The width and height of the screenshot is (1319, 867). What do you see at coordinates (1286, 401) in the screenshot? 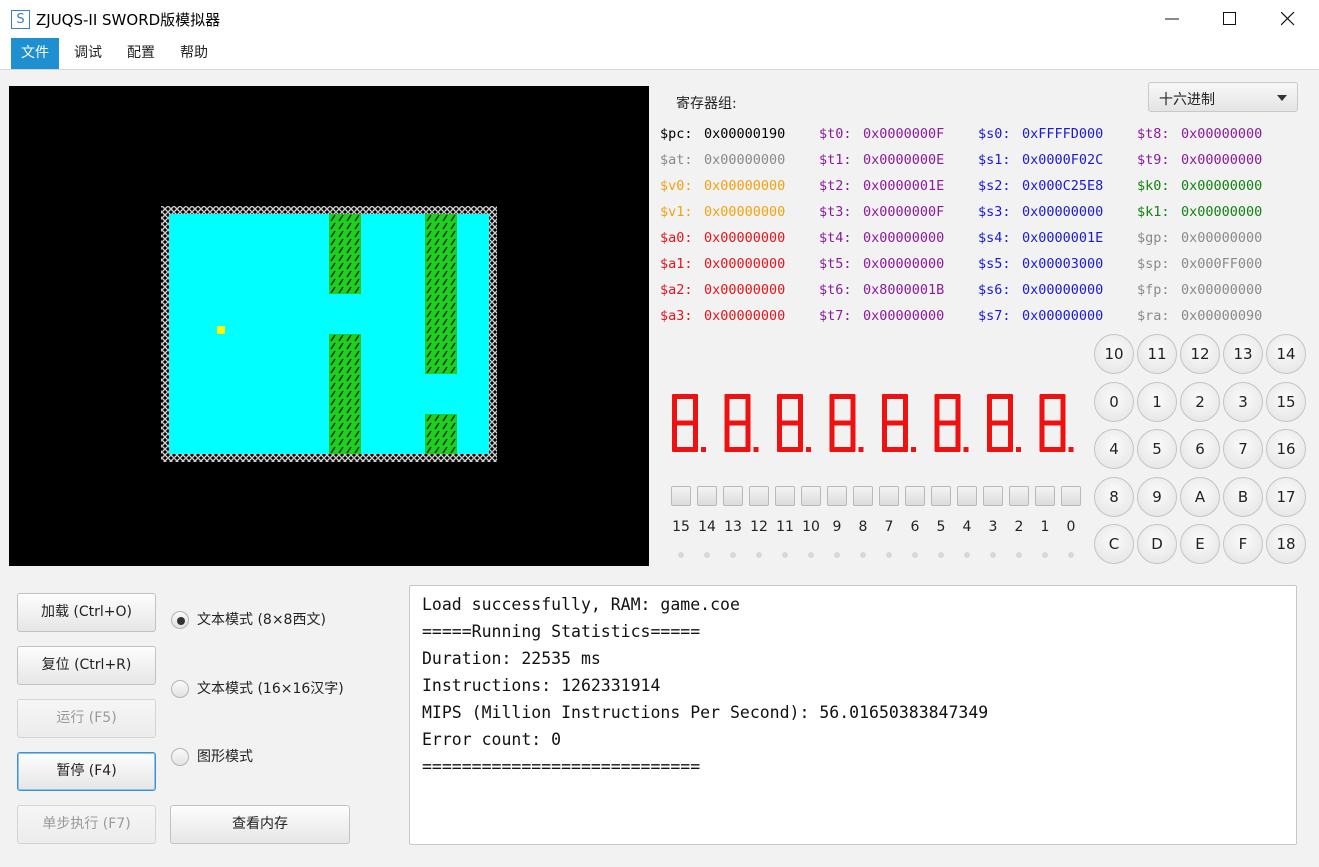
I see `key-15: 15` at bounding box center [1286, 401].